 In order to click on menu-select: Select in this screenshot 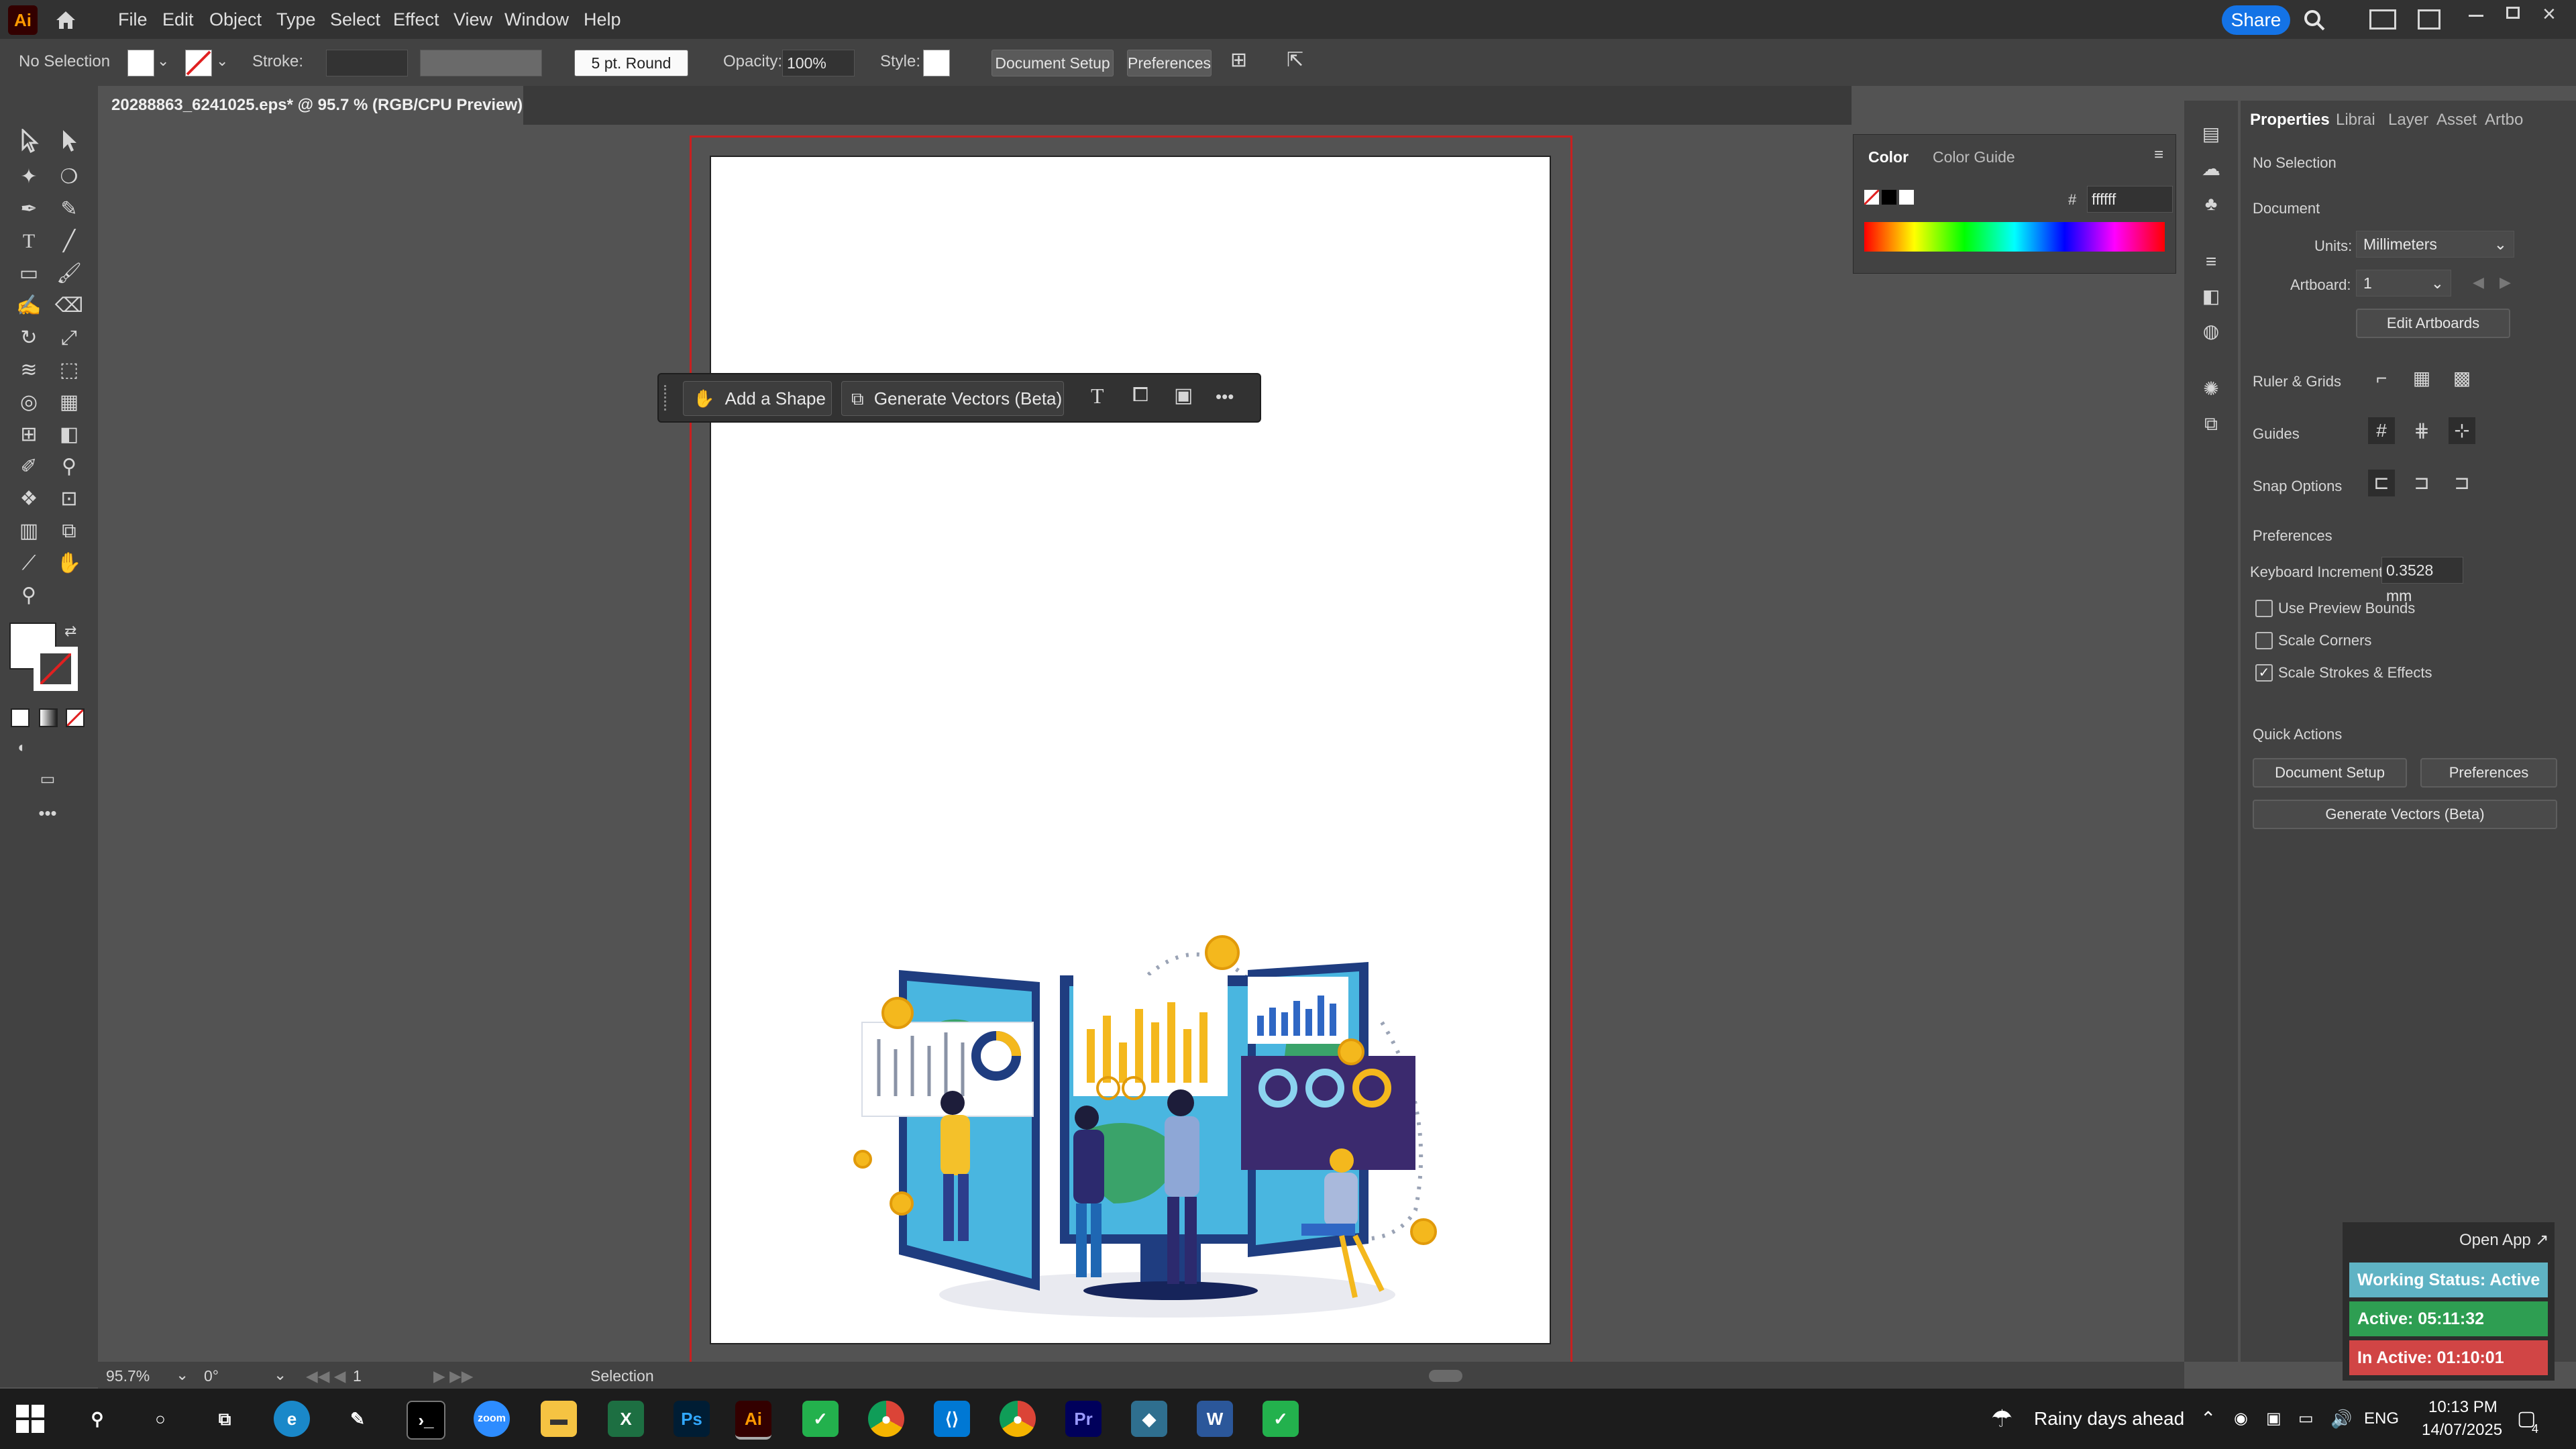, I will do `click(355, 19)`.